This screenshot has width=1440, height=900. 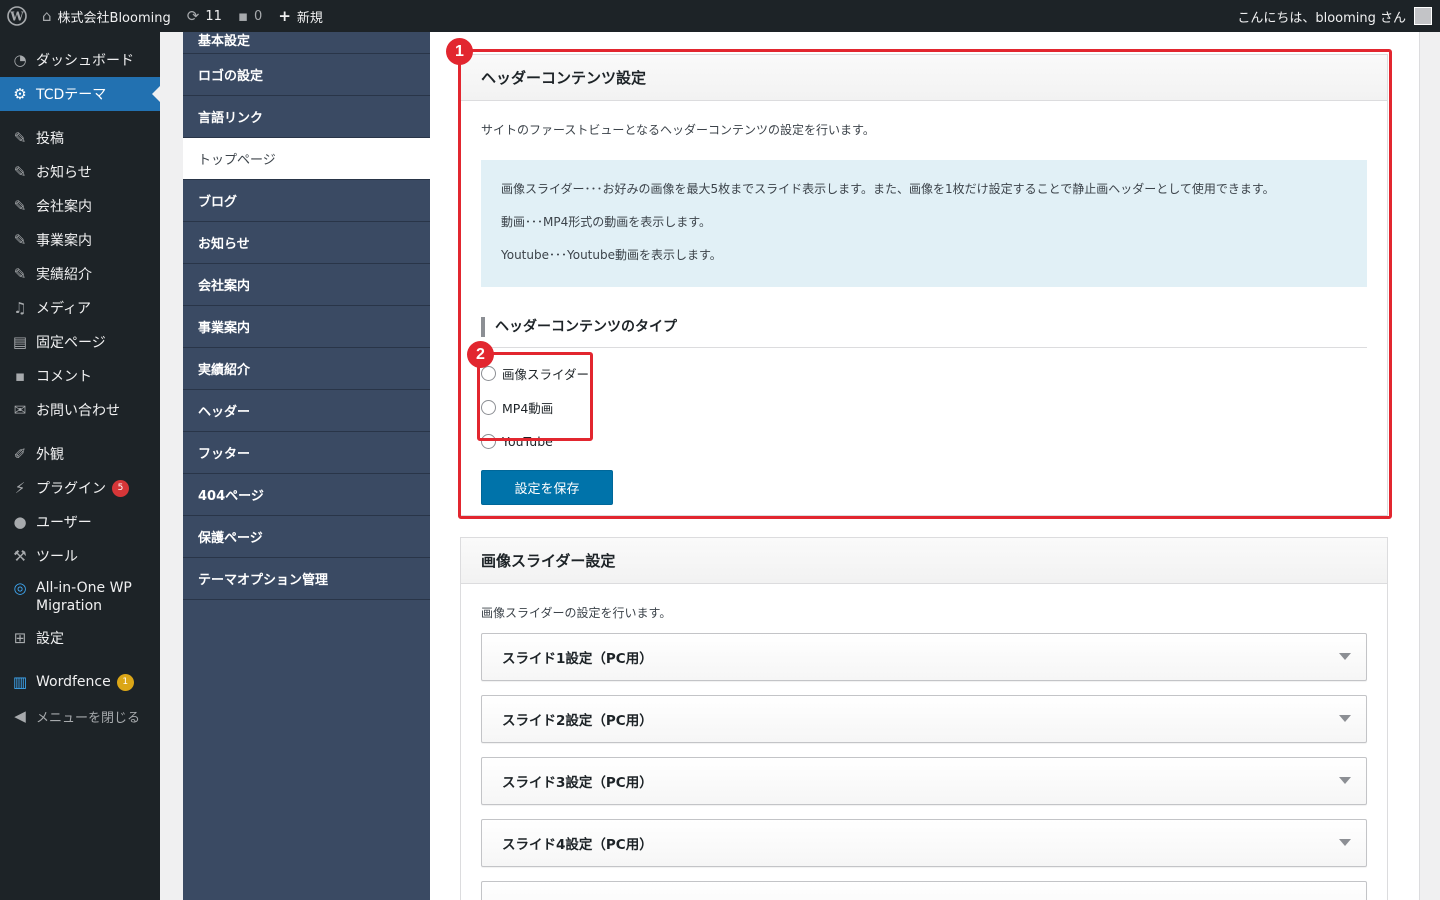 I want to click on theme-nav-item-company: 会社案内, so click(x=306, y=285).